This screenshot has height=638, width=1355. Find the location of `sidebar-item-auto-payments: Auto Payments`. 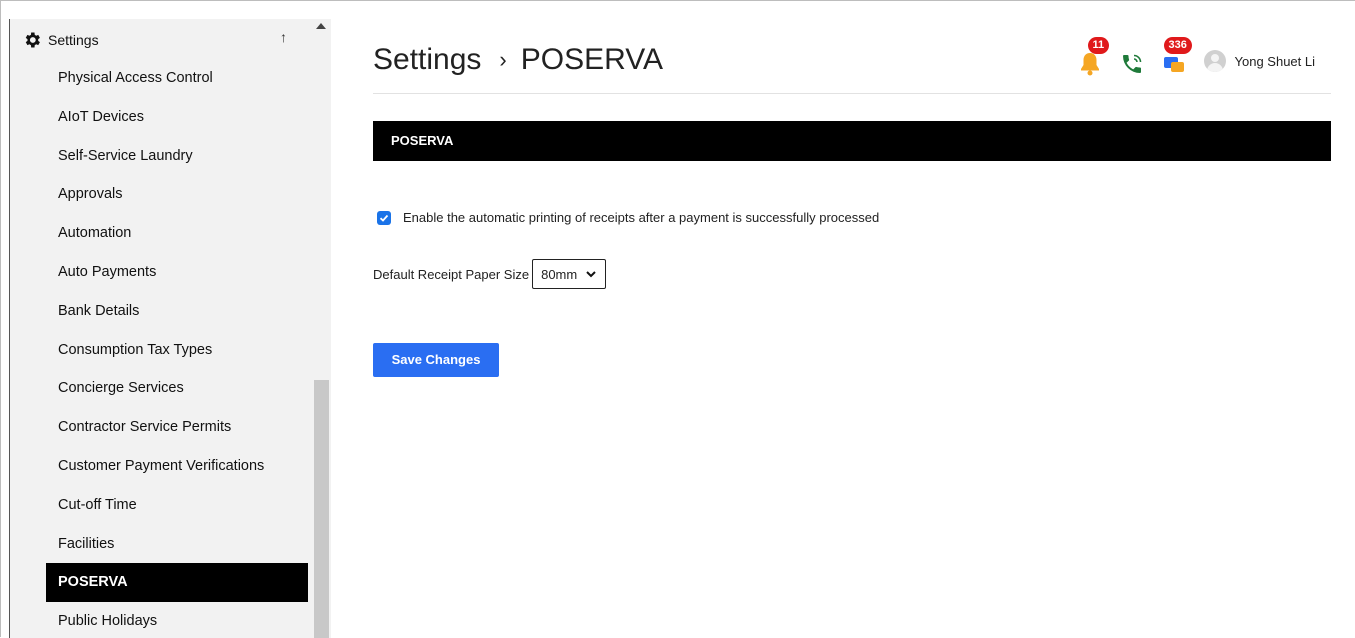

sidebar-item-auto-payments: Auto Payments is located at coordinates (177, 272).